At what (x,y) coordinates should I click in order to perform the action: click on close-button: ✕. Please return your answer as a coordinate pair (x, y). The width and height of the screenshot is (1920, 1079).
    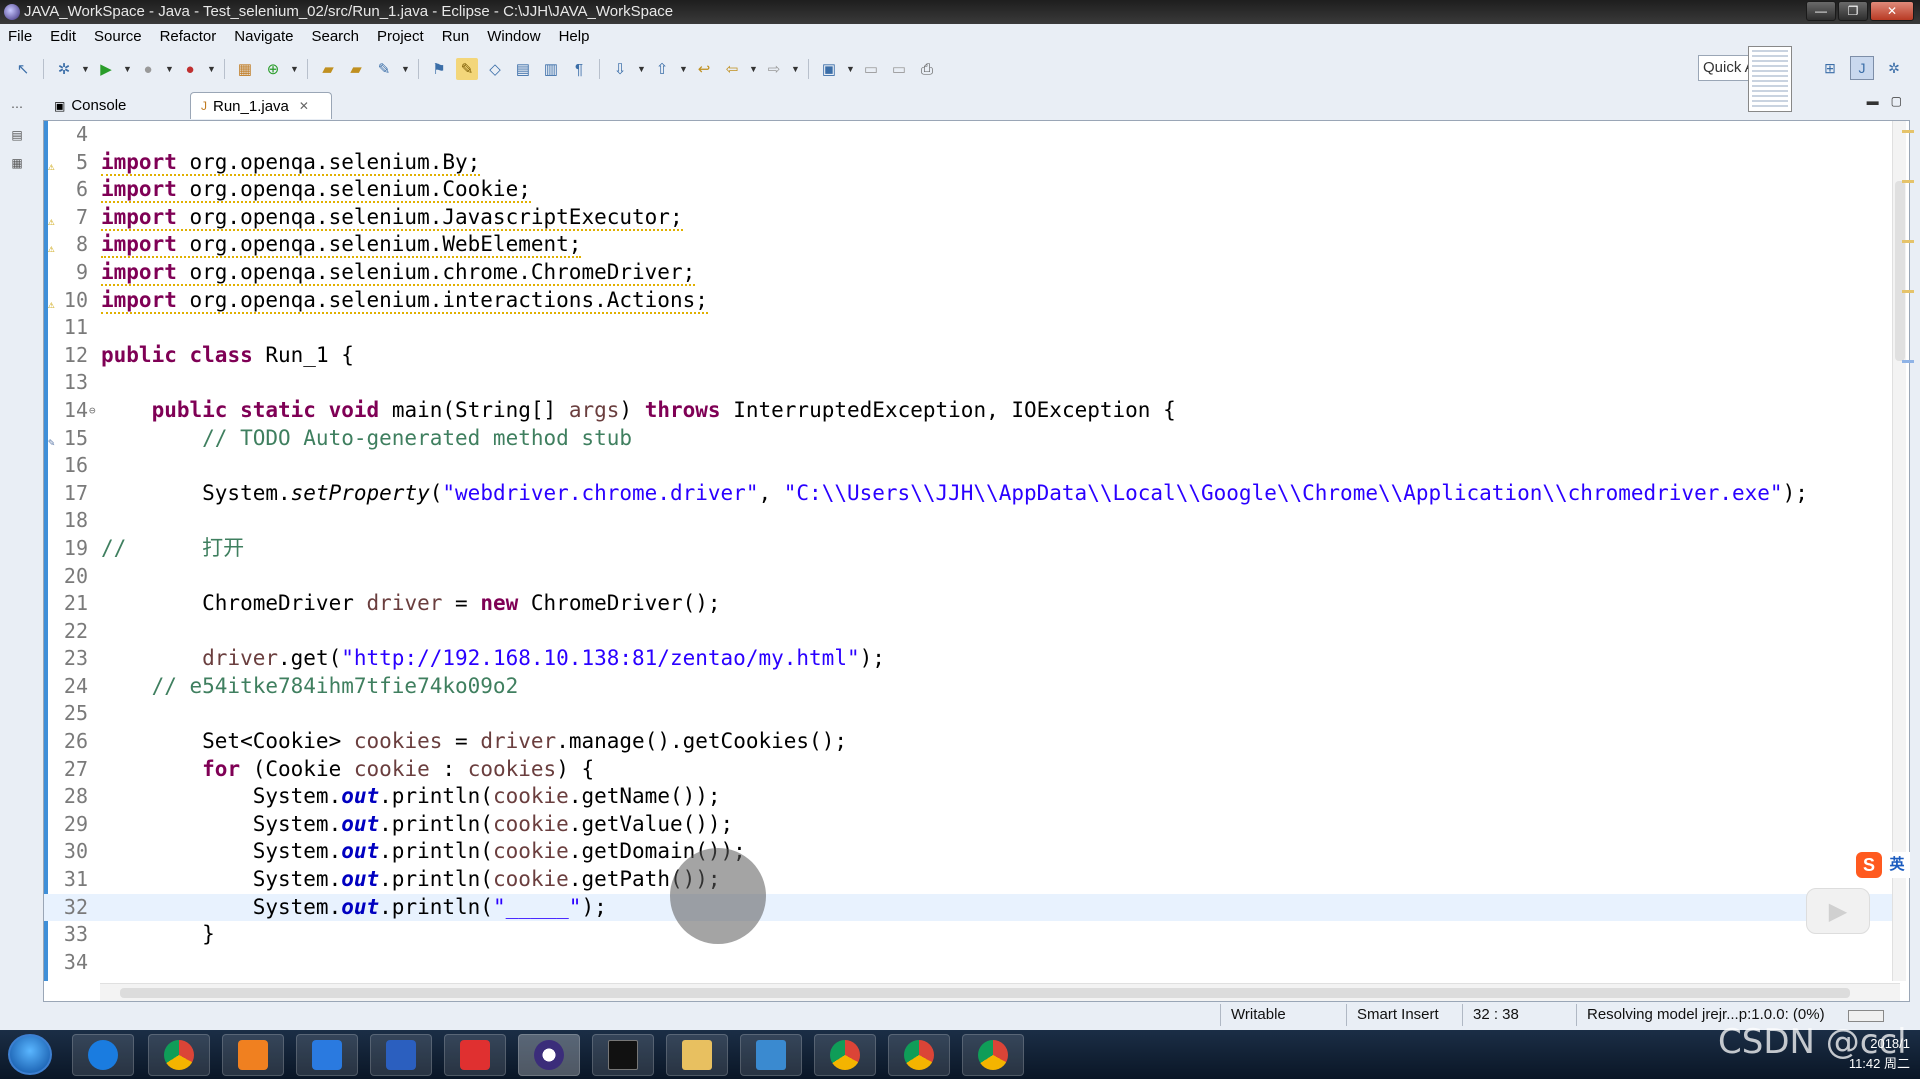
    Looking at the image, I should click on (1892, 11).